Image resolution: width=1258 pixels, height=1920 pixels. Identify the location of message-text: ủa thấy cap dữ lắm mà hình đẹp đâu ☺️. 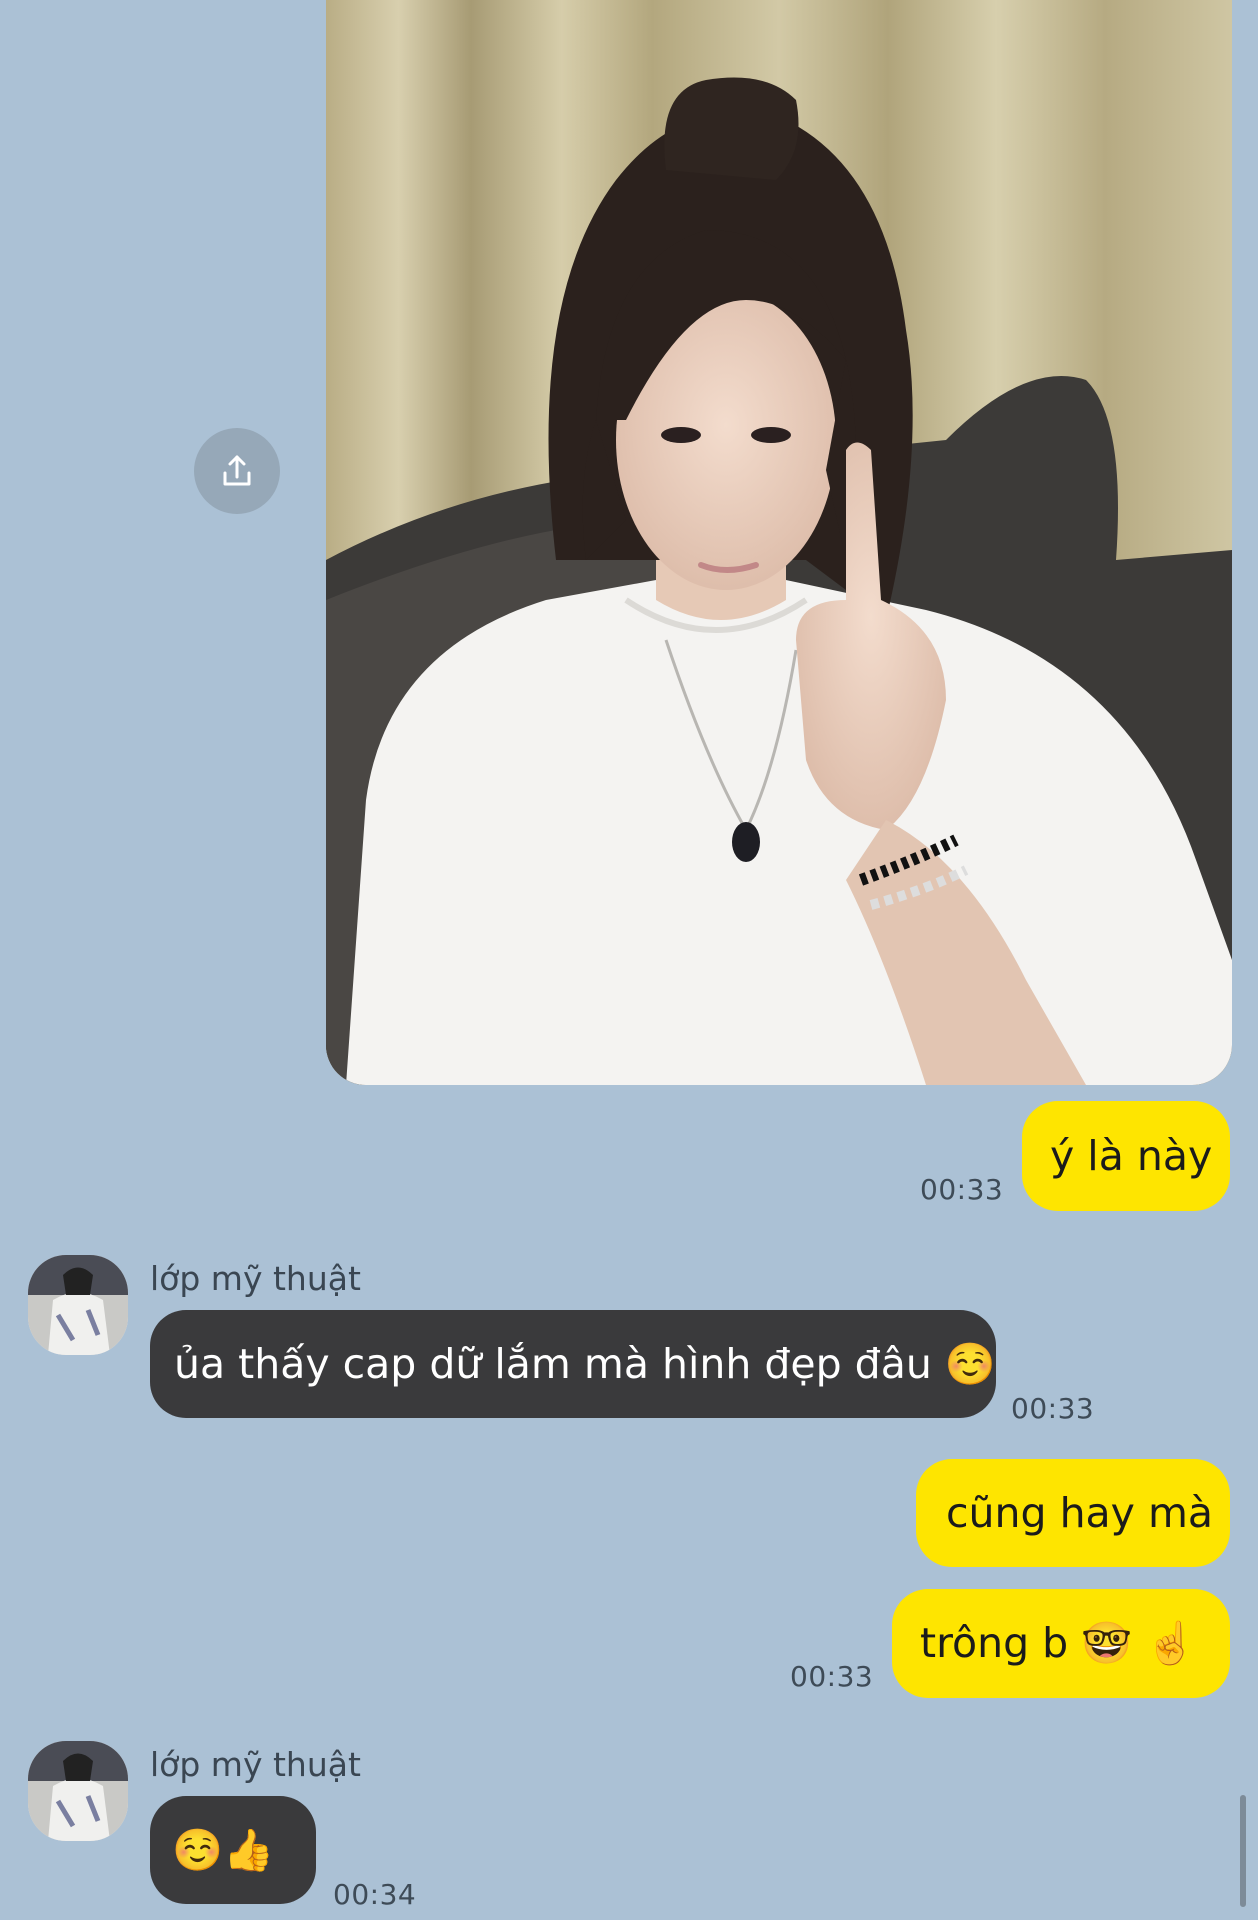
(585, 1363).